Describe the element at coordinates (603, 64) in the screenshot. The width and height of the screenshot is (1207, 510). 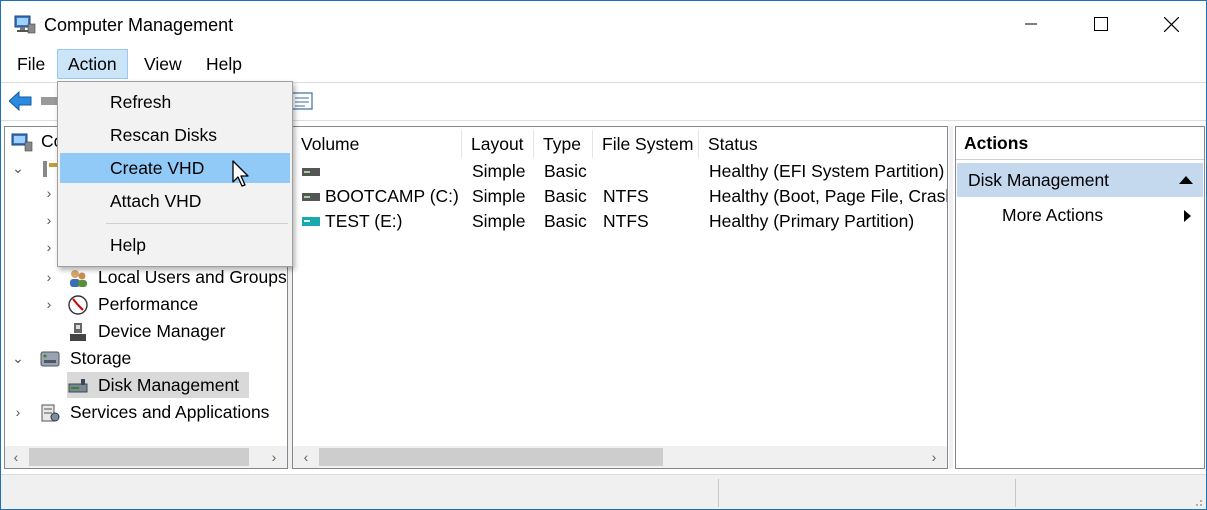
I see `menu-bar: File Action View Help` at that location.